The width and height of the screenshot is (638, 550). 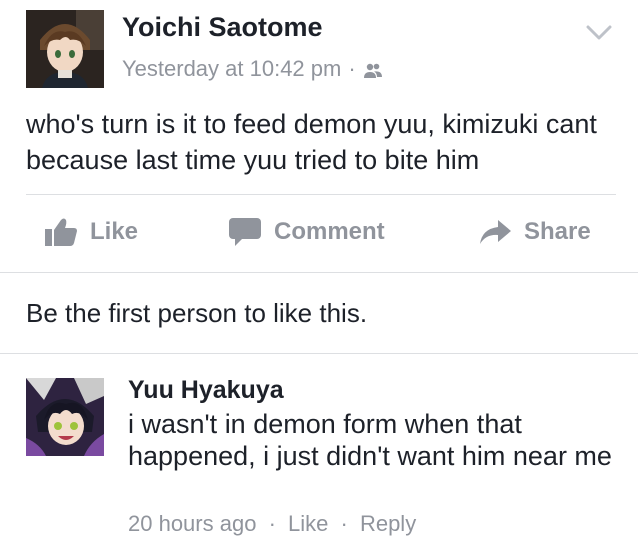 I want to click on comment-meta: 20 hours ago · Like · Reply, so click(x=272, y=524).